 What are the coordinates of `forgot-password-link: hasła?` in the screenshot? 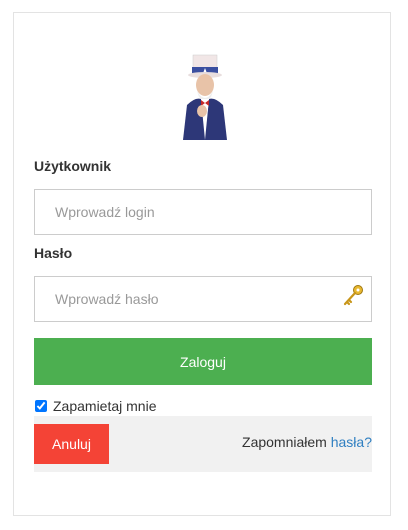 It's located at (351, 442).